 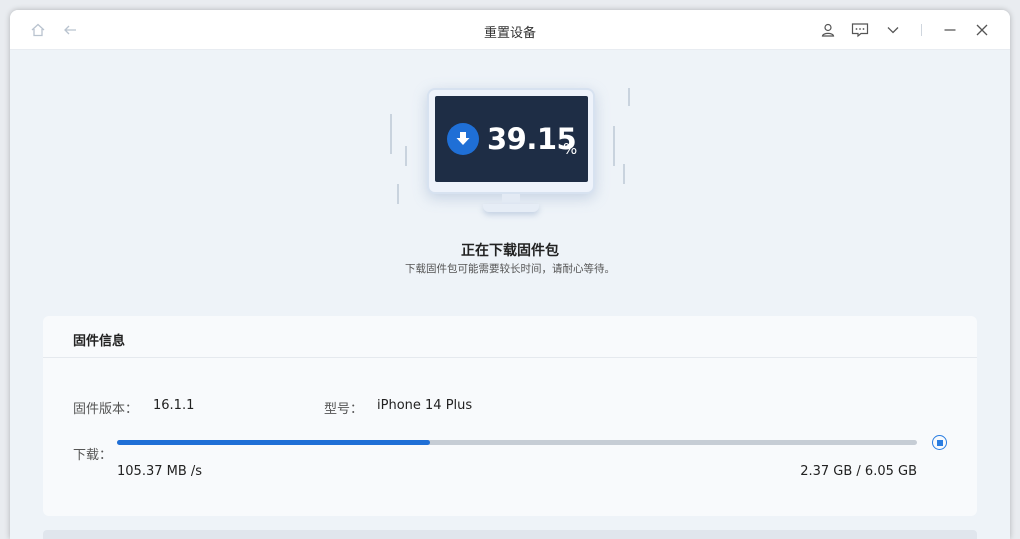 What do you see at coordinates (982, 30) in the screenshot?
I see `close-icon` at bounding box center [982, 30].